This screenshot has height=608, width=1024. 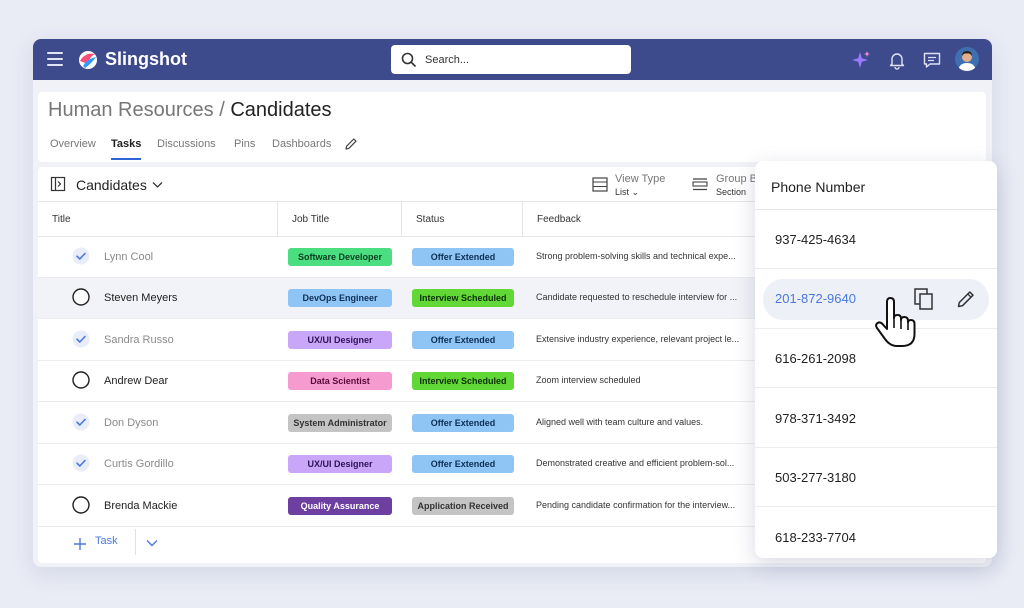 I want to click on view-type-label: View Type, so click(x=640, y=179).